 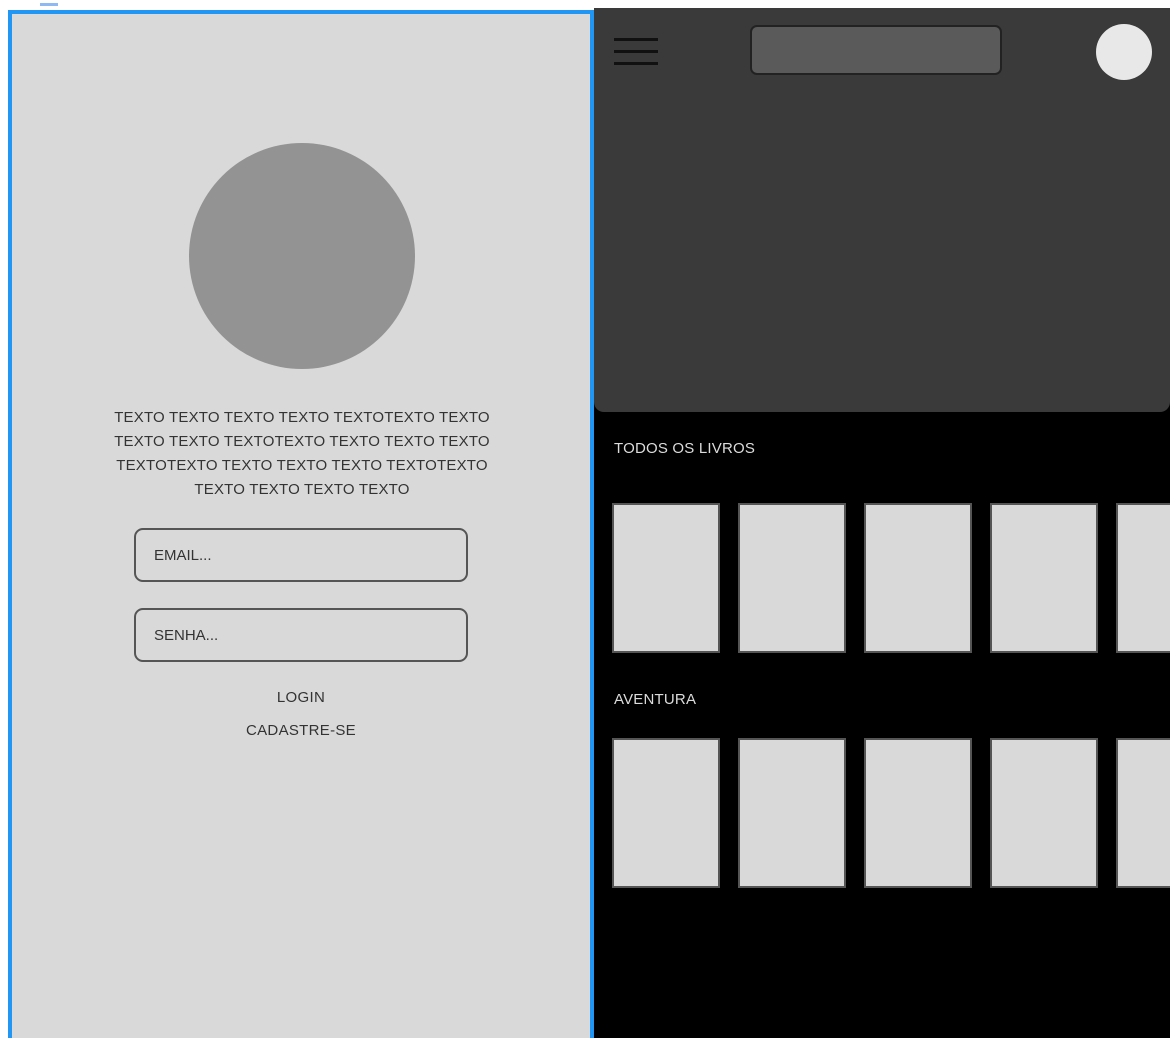 What do you see at coordinates (876, 50) in the screenshot?
I see `search-bar` at bounding box center [876, 50].